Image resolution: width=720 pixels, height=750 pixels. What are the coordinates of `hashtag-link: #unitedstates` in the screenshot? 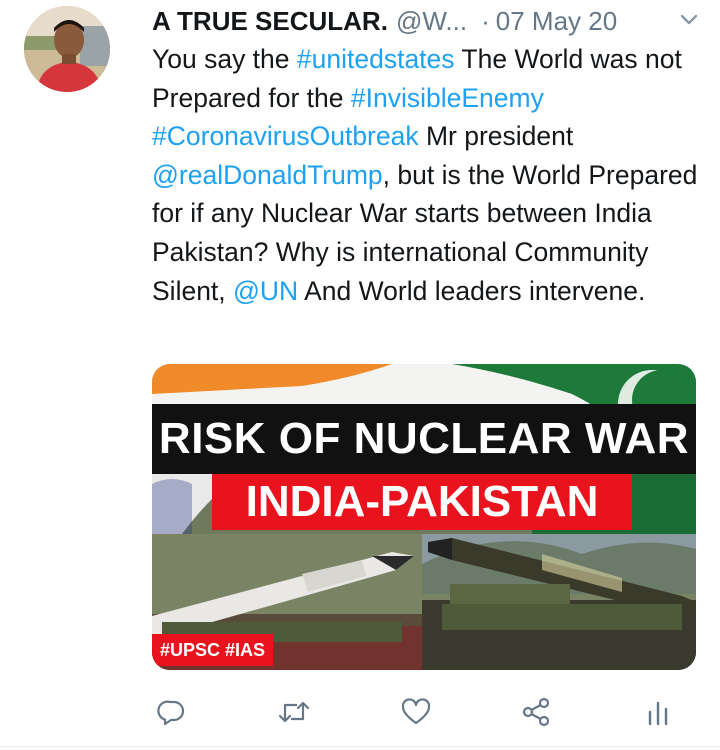 It's located at (376, 59).